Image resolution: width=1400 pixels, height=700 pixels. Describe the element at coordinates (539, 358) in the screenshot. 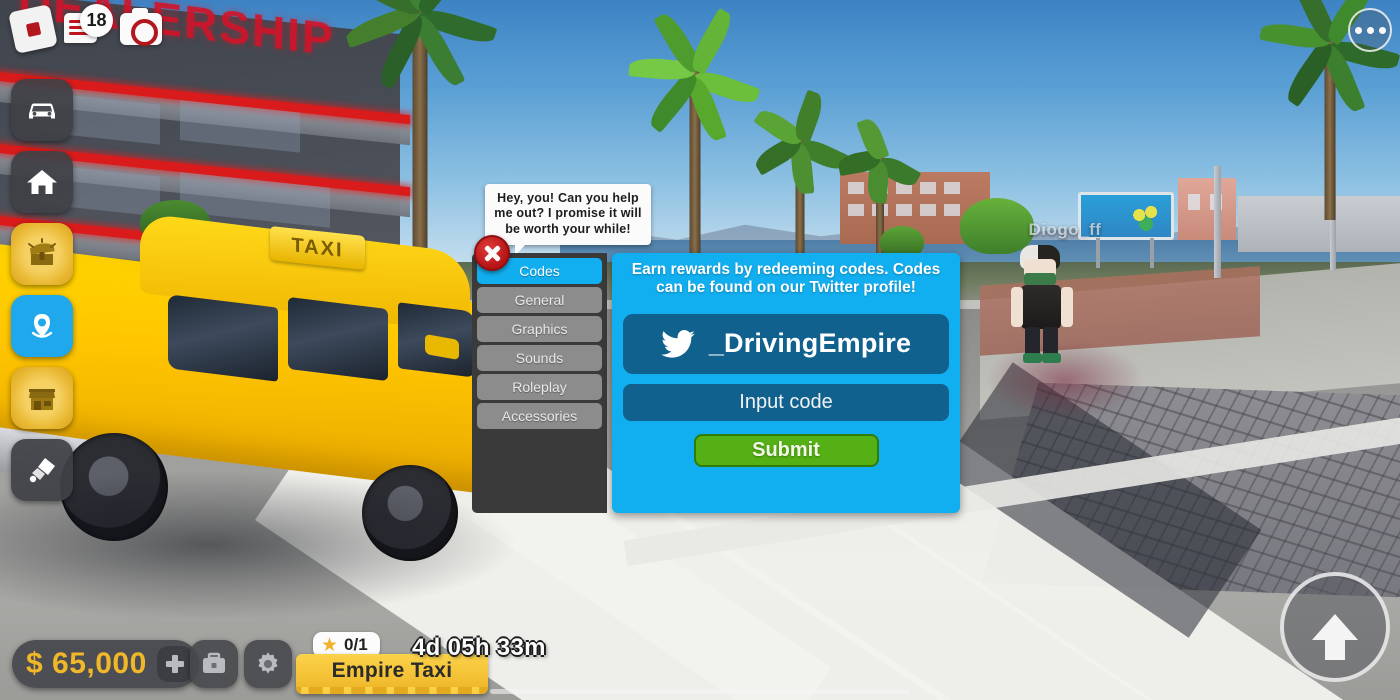

I see `tab-sounds: Sounds` at that location.